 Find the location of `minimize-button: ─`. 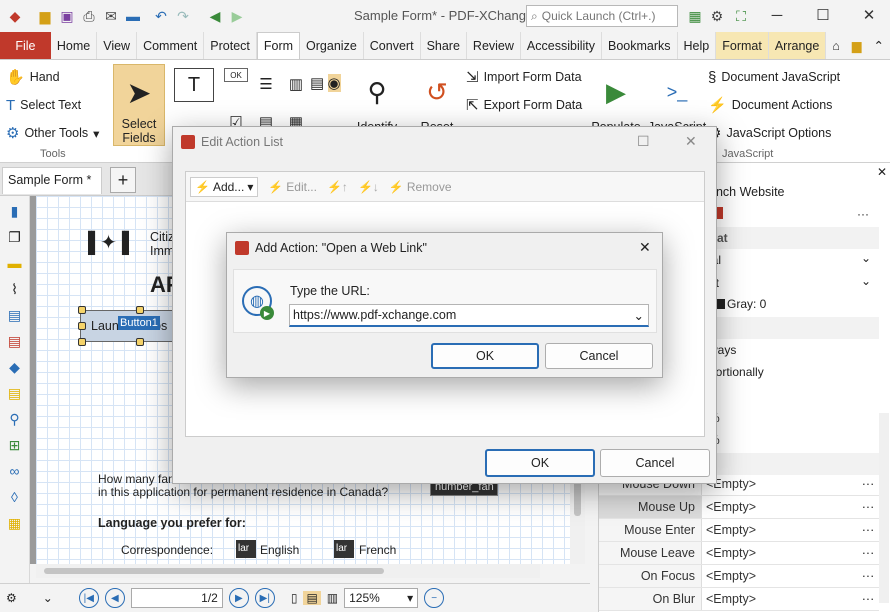

minimize-button: ─ is located at coordinates (777, 15).